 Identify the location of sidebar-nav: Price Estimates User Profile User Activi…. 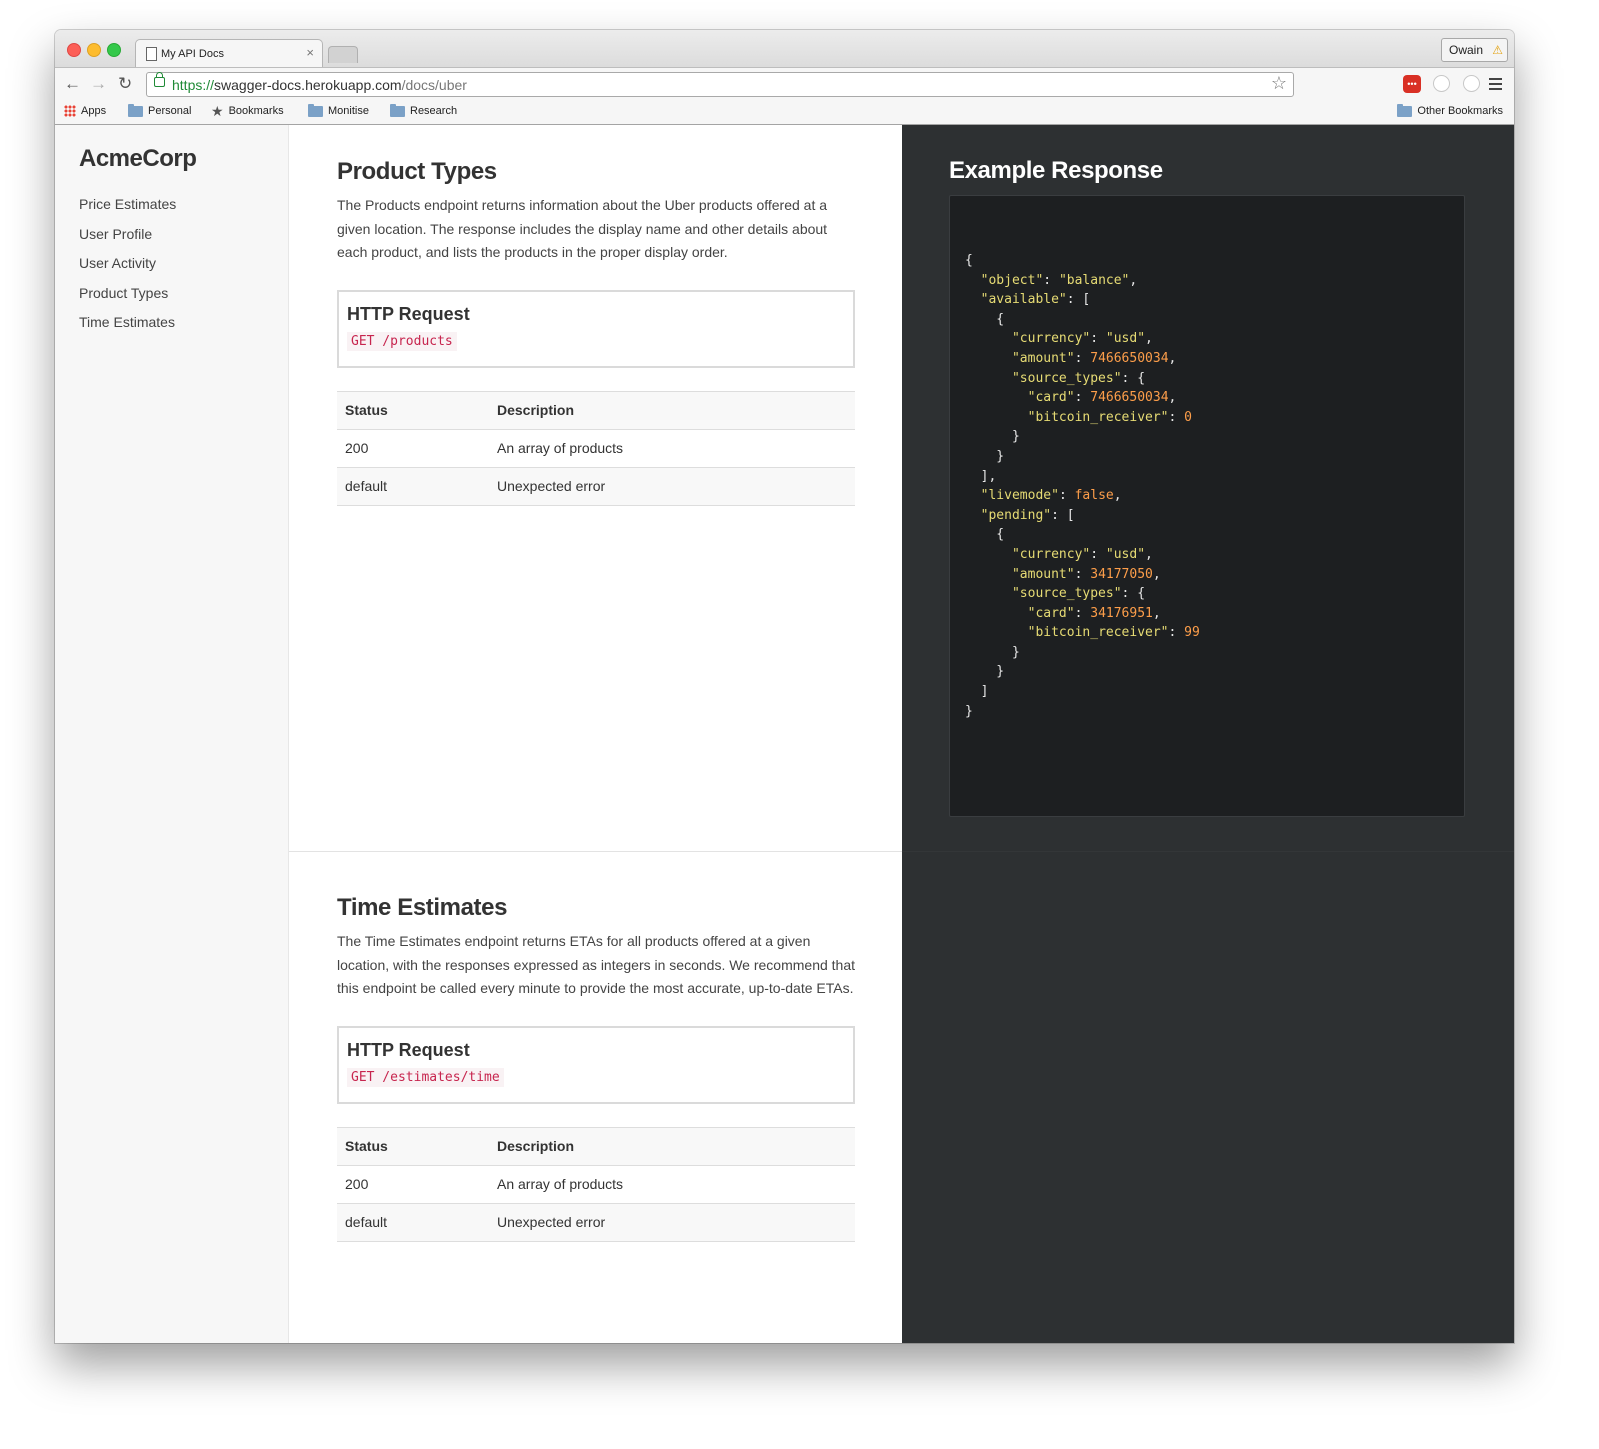
(127, 270).